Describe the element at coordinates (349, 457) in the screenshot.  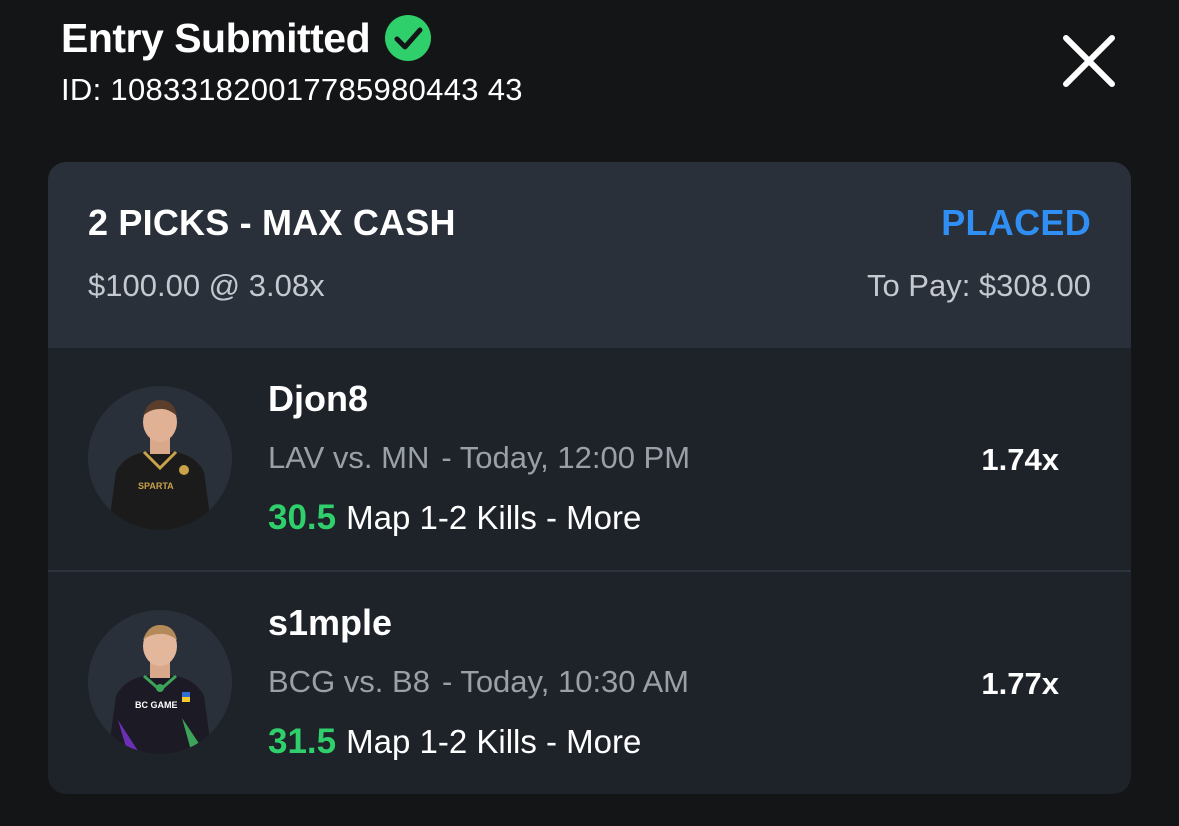
I see `match-teams: LAV vs. MN` at that location.